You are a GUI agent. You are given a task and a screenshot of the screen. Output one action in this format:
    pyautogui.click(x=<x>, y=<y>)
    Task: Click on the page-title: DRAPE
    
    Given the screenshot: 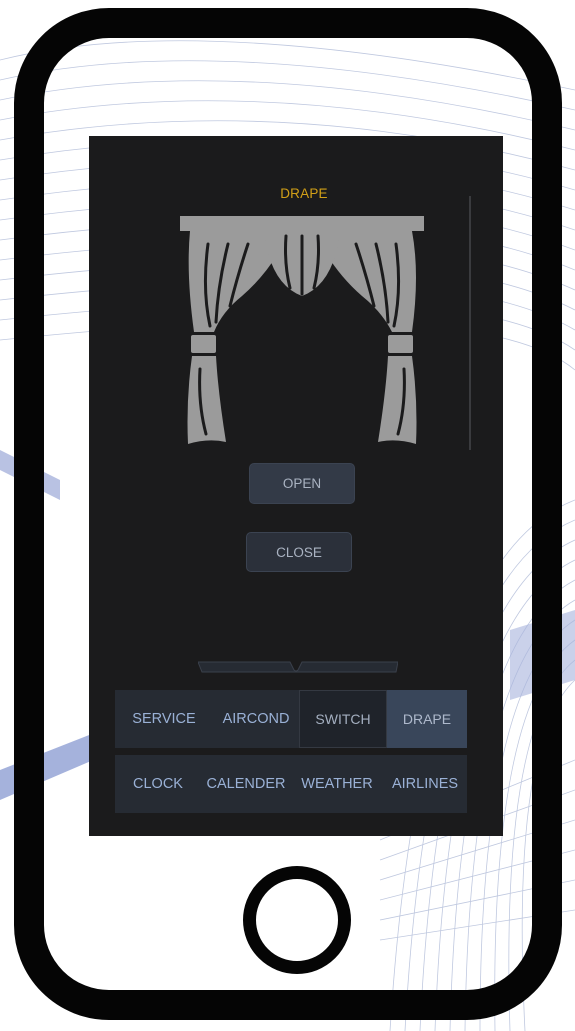 What is the action you would take?
    pyautogui.click(x=304, y=193)
    